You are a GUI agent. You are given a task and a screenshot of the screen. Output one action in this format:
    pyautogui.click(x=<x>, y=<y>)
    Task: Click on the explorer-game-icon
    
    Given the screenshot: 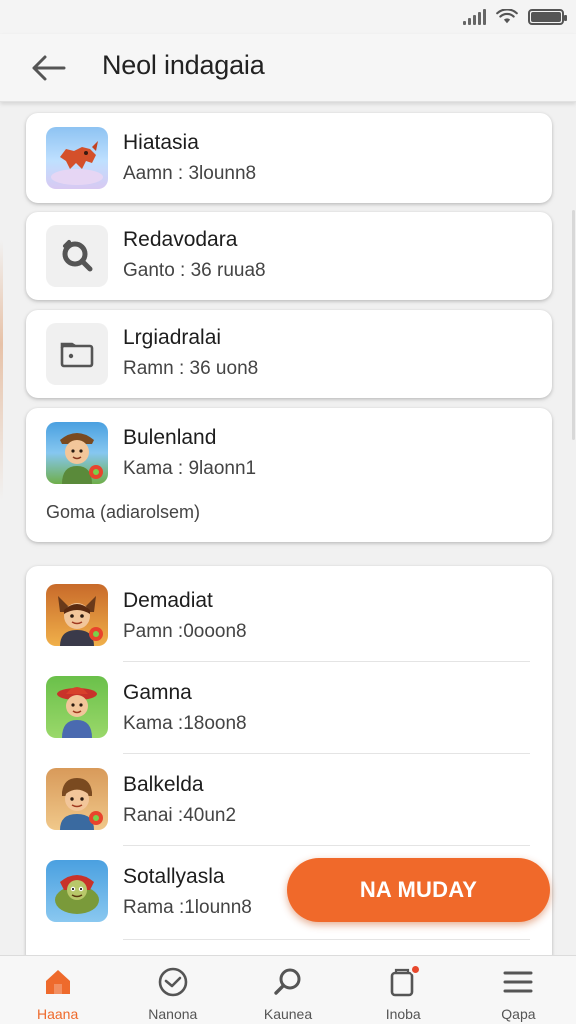 What is the action you would take?
    pyautogui.click(x=77, y=453)
    